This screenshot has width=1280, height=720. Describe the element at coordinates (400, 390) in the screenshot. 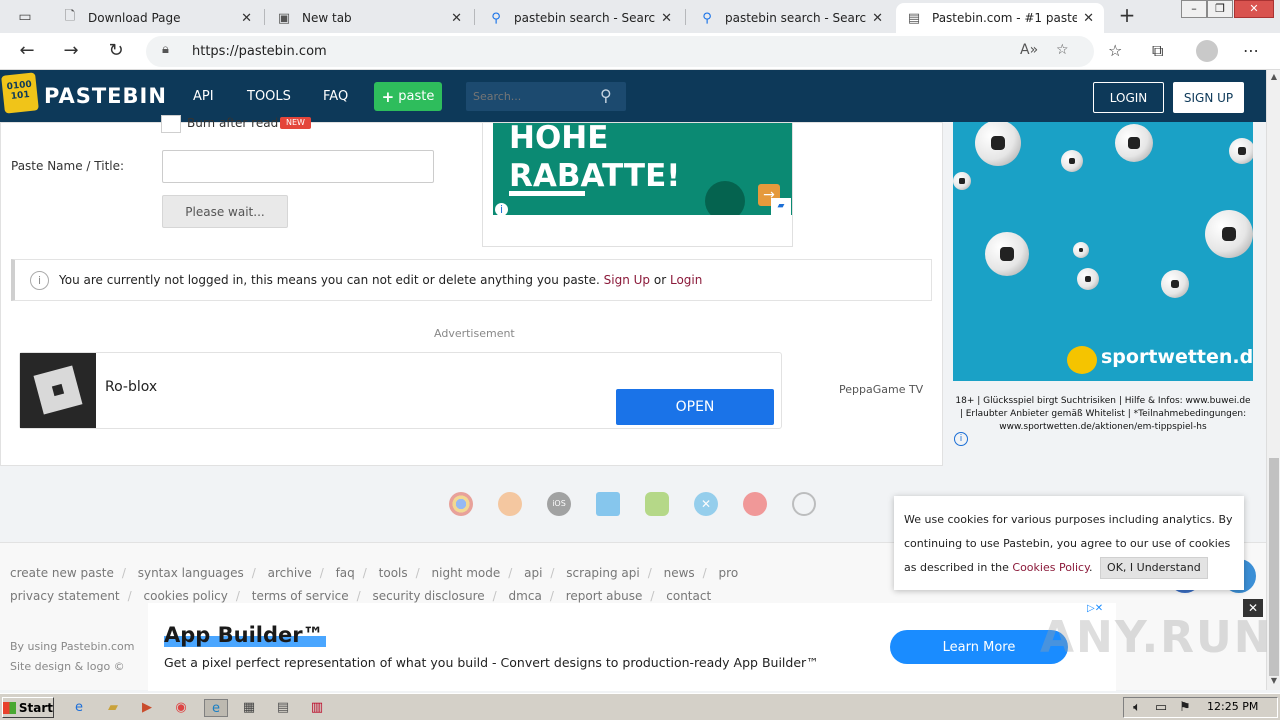

I see `roblox-ad: Ro-blox OPEN` at that location.